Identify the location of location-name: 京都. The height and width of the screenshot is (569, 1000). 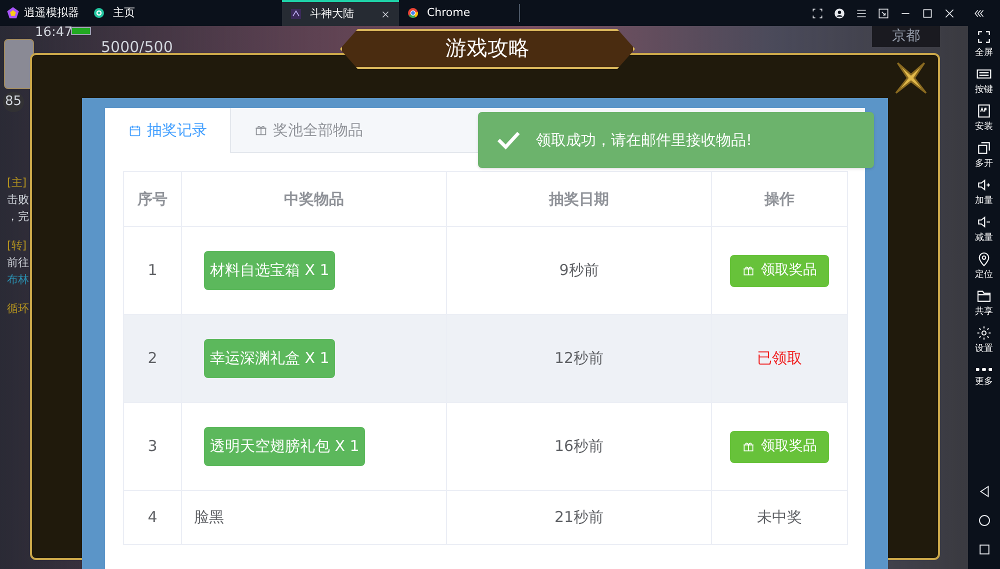
(906, 36).